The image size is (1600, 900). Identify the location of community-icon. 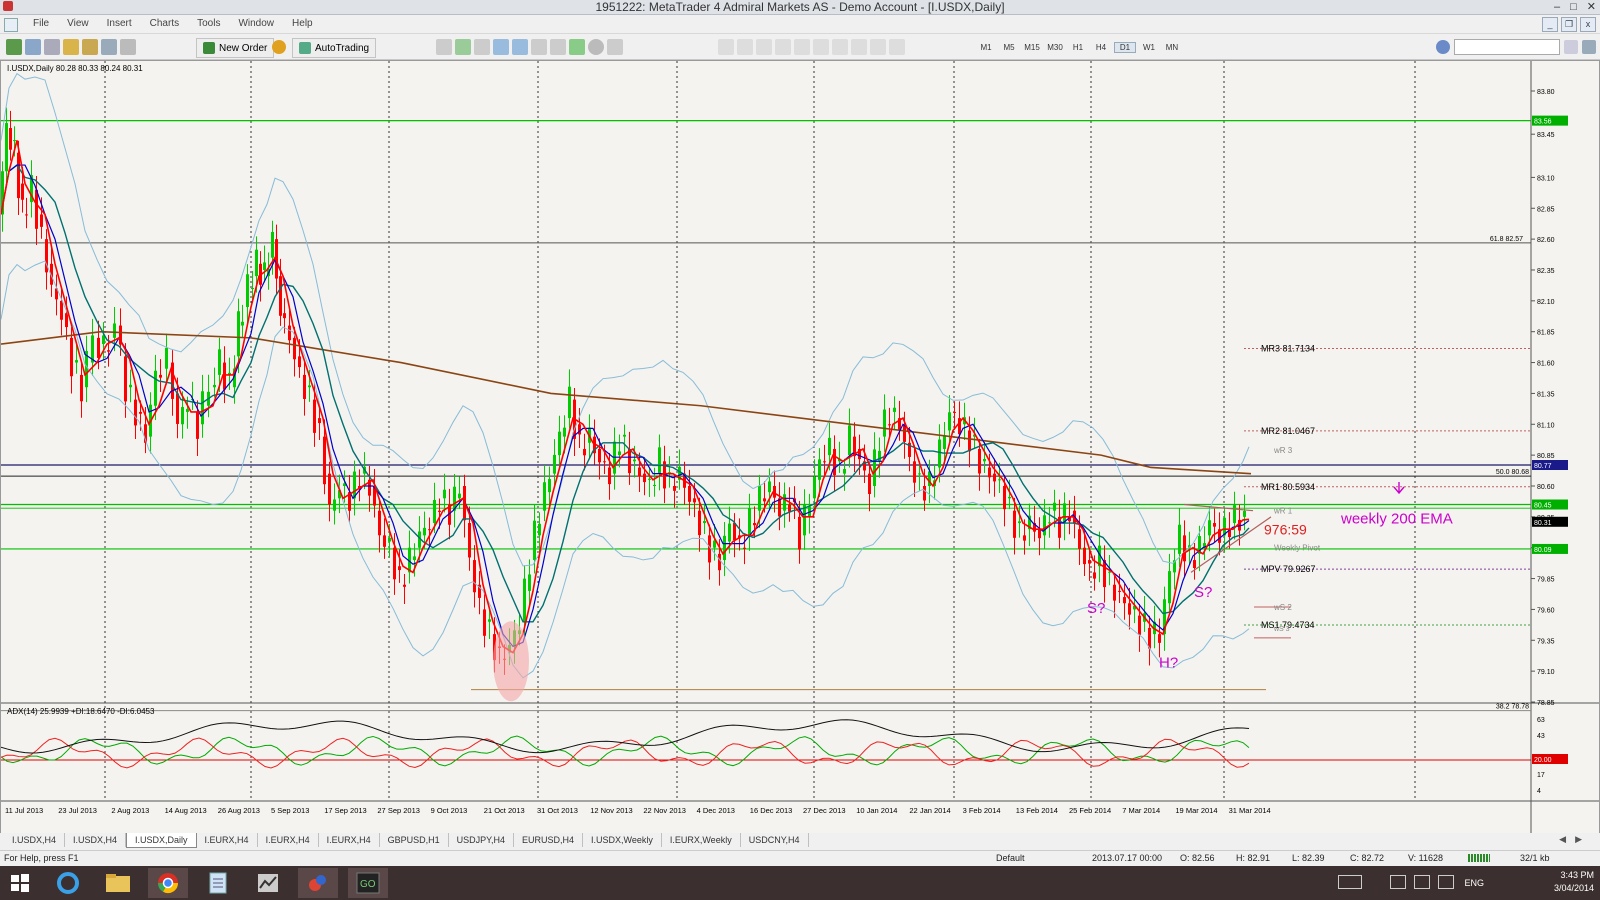
(1589, 47).